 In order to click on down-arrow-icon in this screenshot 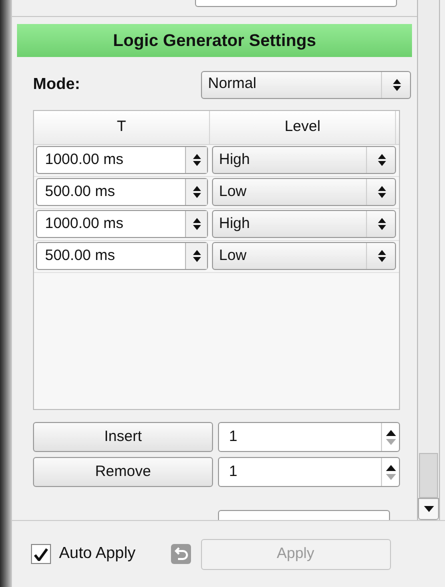, I will do `click(429, 509)`.